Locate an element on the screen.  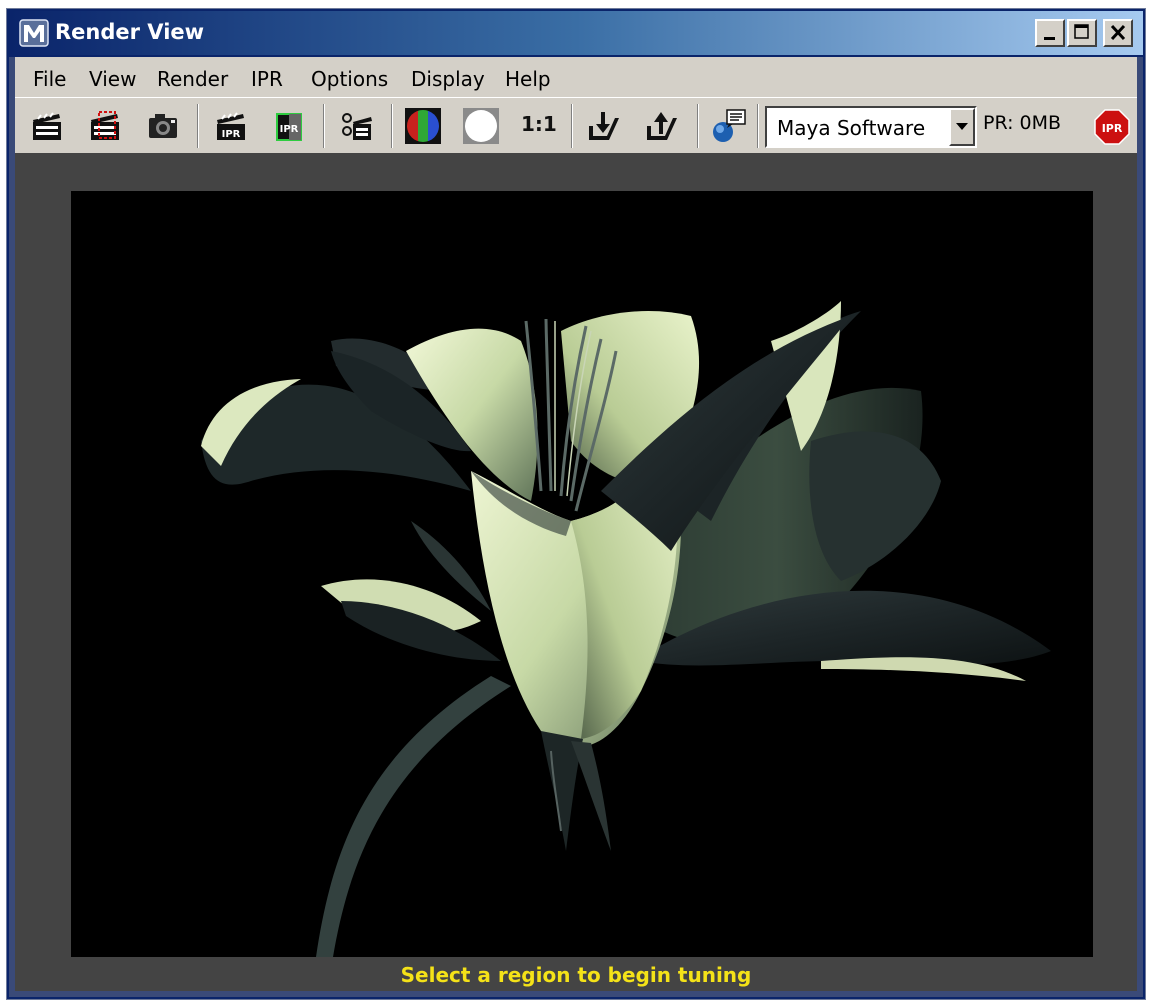
maya-logo-icon is located at coordinates (34, 33).